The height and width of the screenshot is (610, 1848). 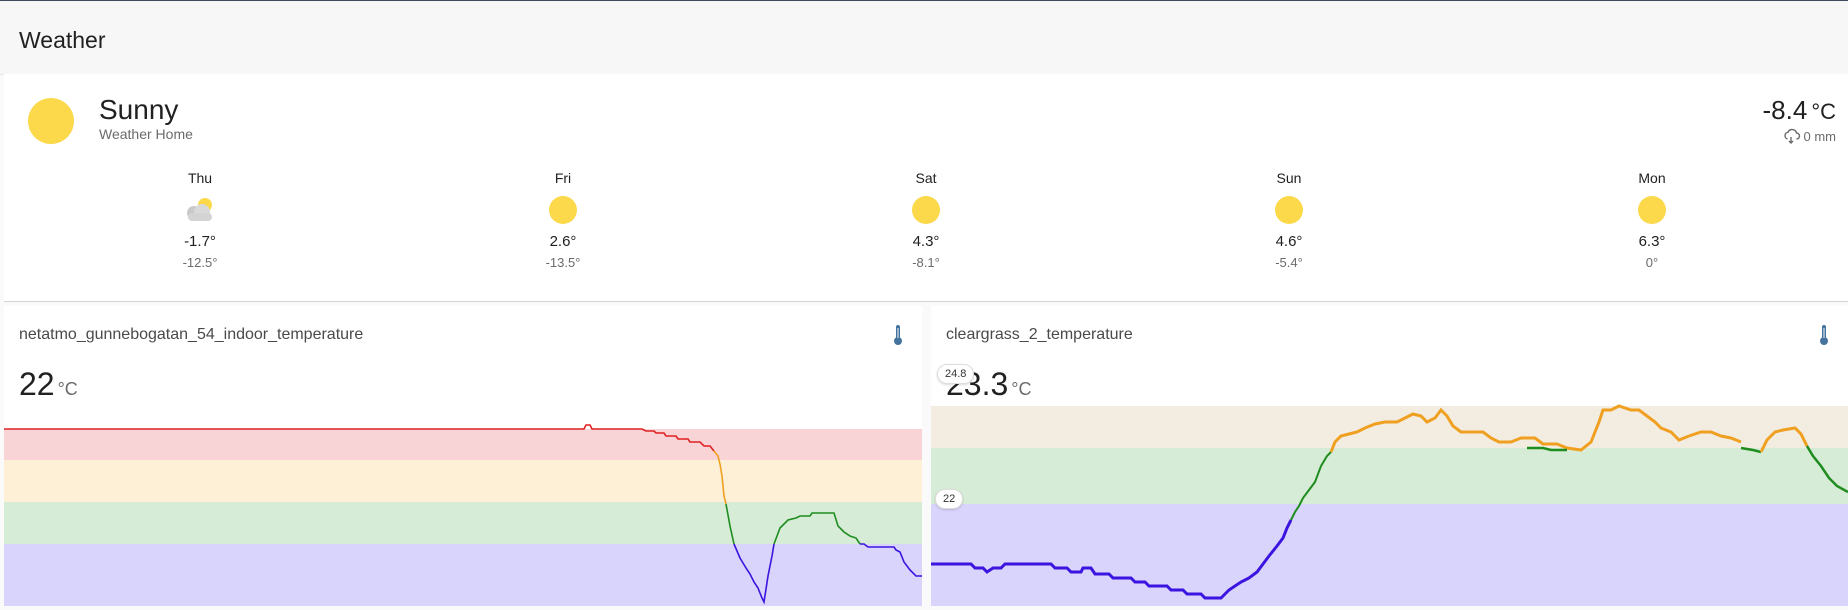 What do you see at coordinates (1652, 241) in the screenshot?
I see `forecast-high: 6.3°` at bounding box center [1652, 241].